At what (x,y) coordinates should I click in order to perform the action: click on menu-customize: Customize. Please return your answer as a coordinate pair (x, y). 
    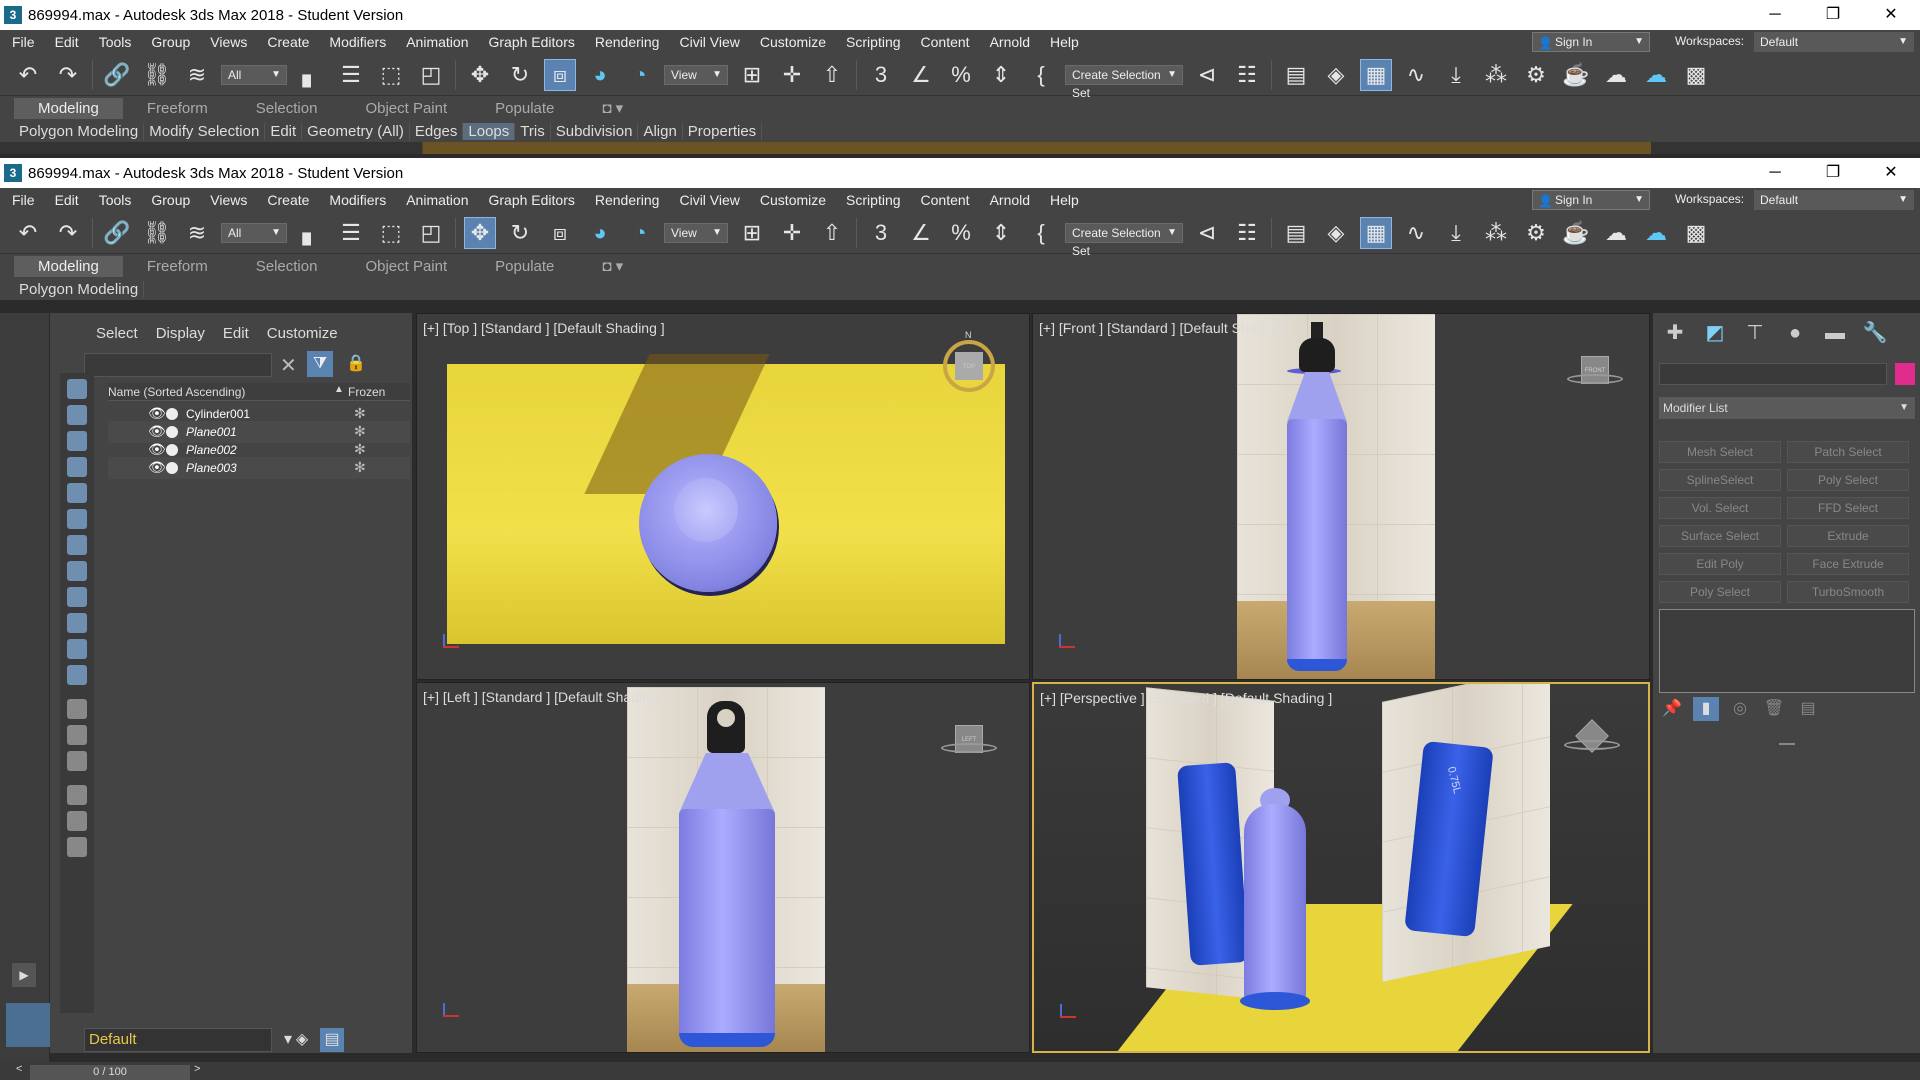
    Looking at the image, I should click on (793, 200).